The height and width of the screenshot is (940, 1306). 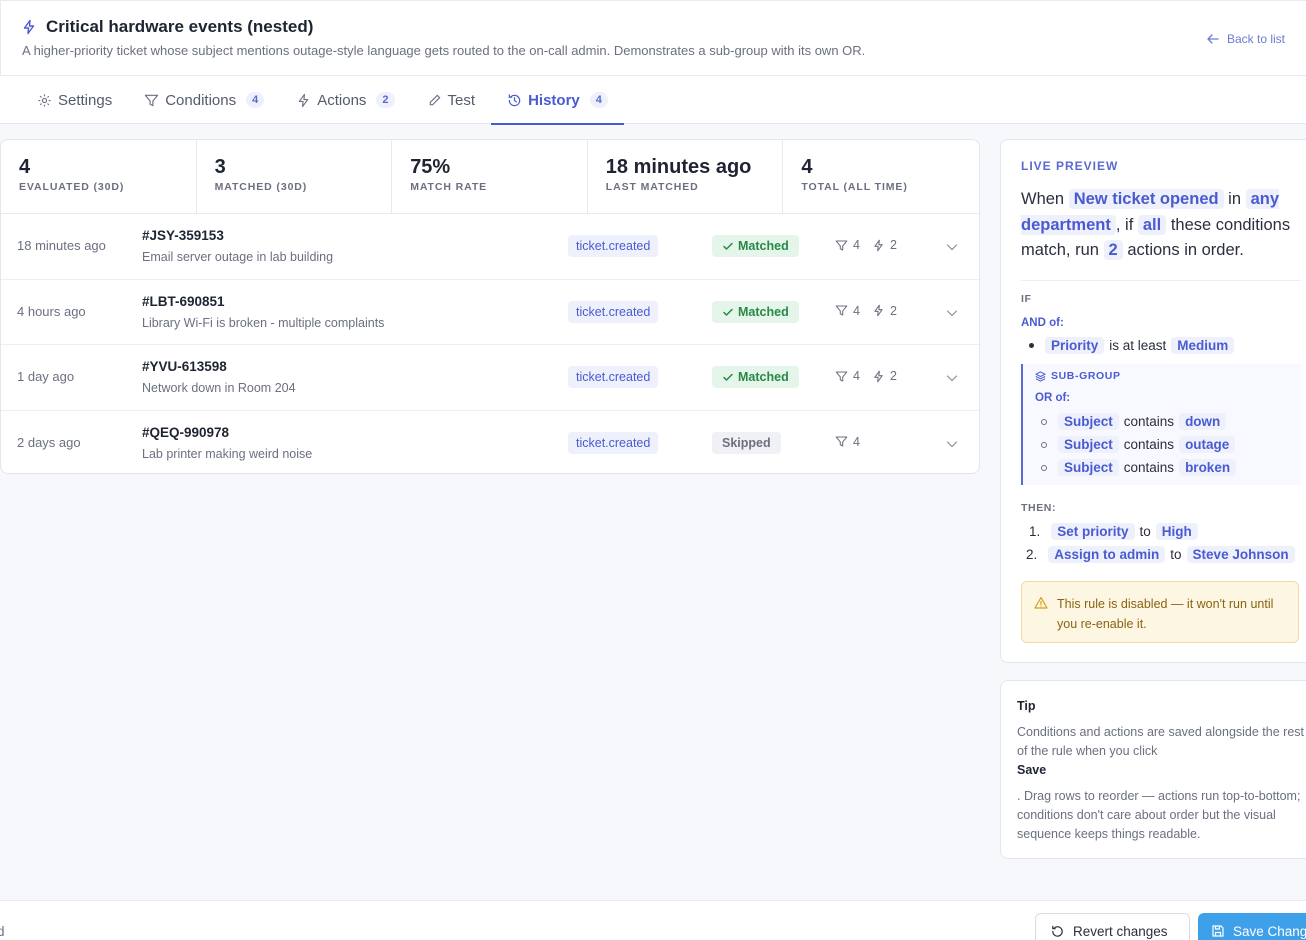 What do you see at coordinates (220, 167) in the screenshot?
I see `stat-value: 3` at bounding box center [220, 167].